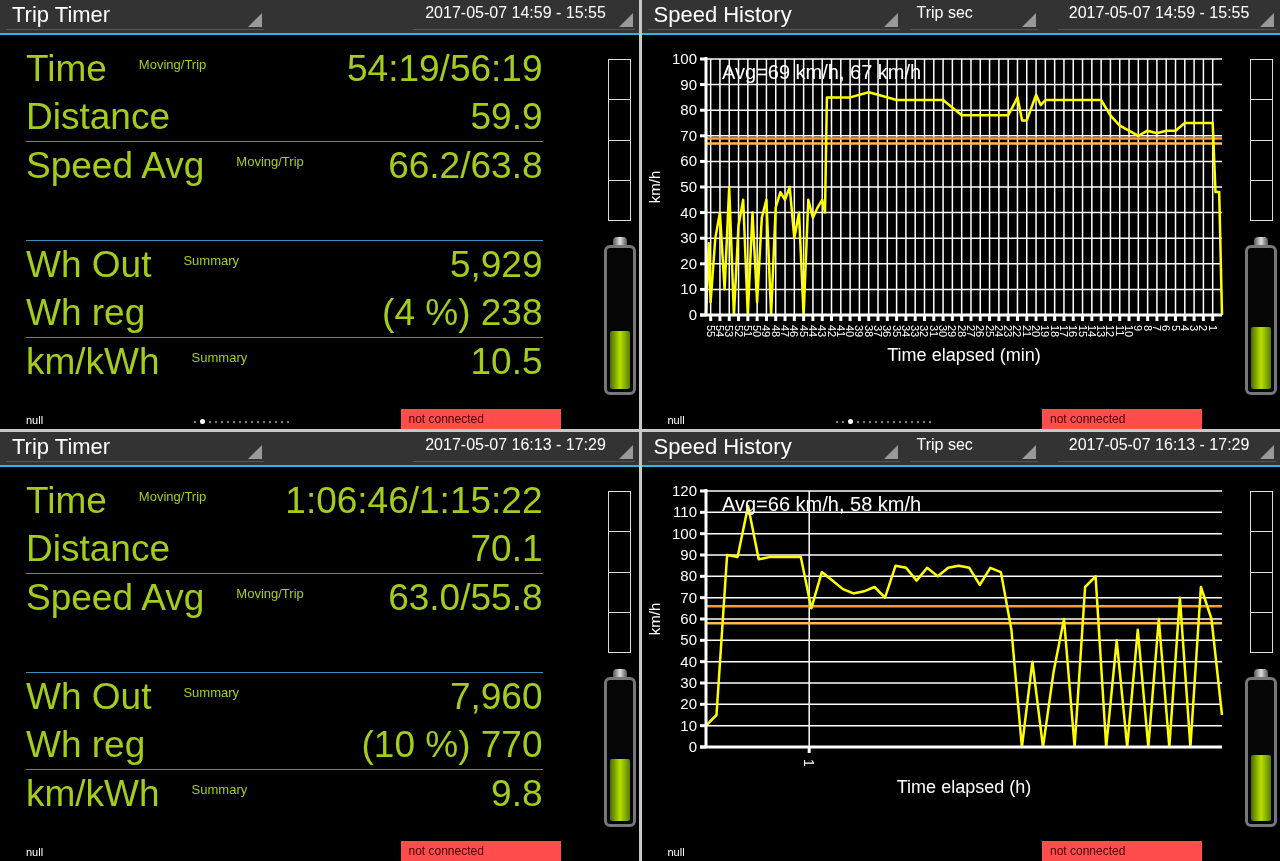  What do you see at coordinates (684, 512) in the screenshot?
I see `tick-label: 110` at bounding box center [684, 512].